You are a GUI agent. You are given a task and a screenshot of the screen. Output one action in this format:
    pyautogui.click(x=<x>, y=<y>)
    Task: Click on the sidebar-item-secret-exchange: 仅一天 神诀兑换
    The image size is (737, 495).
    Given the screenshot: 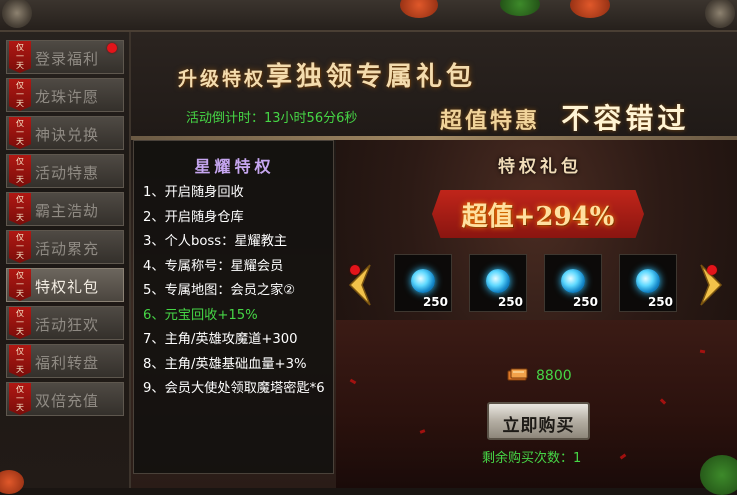 What is the action you would take?
    pyautogui.click(x=65, y=133)
    